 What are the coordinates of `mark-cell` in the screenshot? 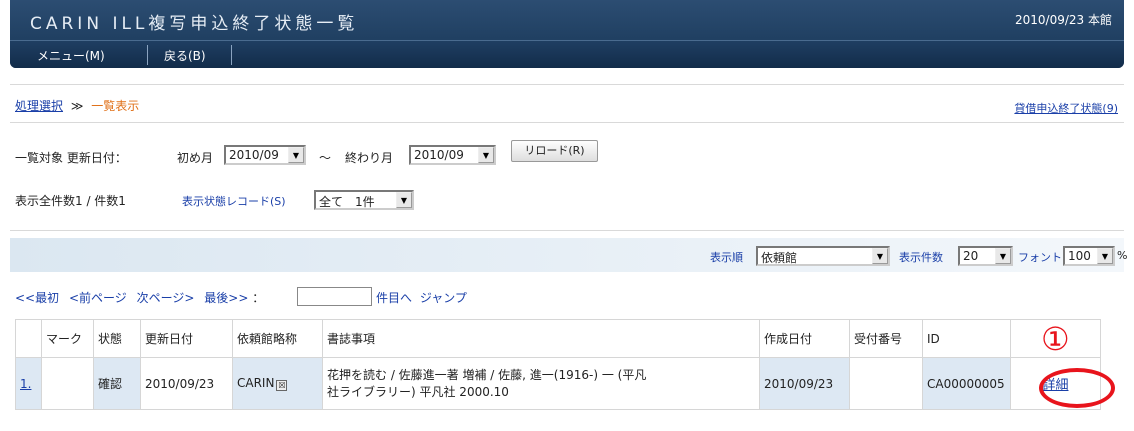 It's located at (67, 383).